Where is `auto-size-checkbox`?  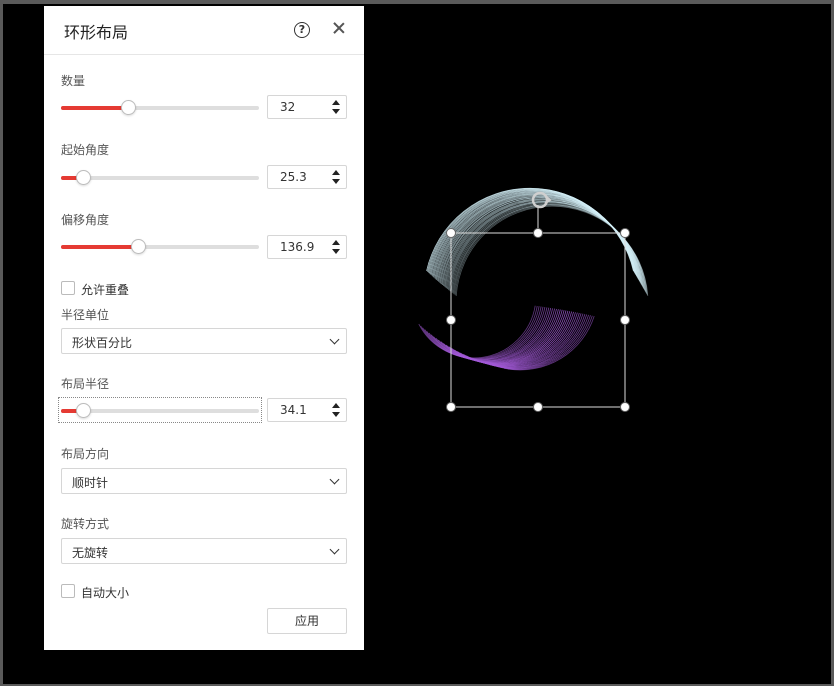 auto-size-checkbox is located at coordinates (68, 591).